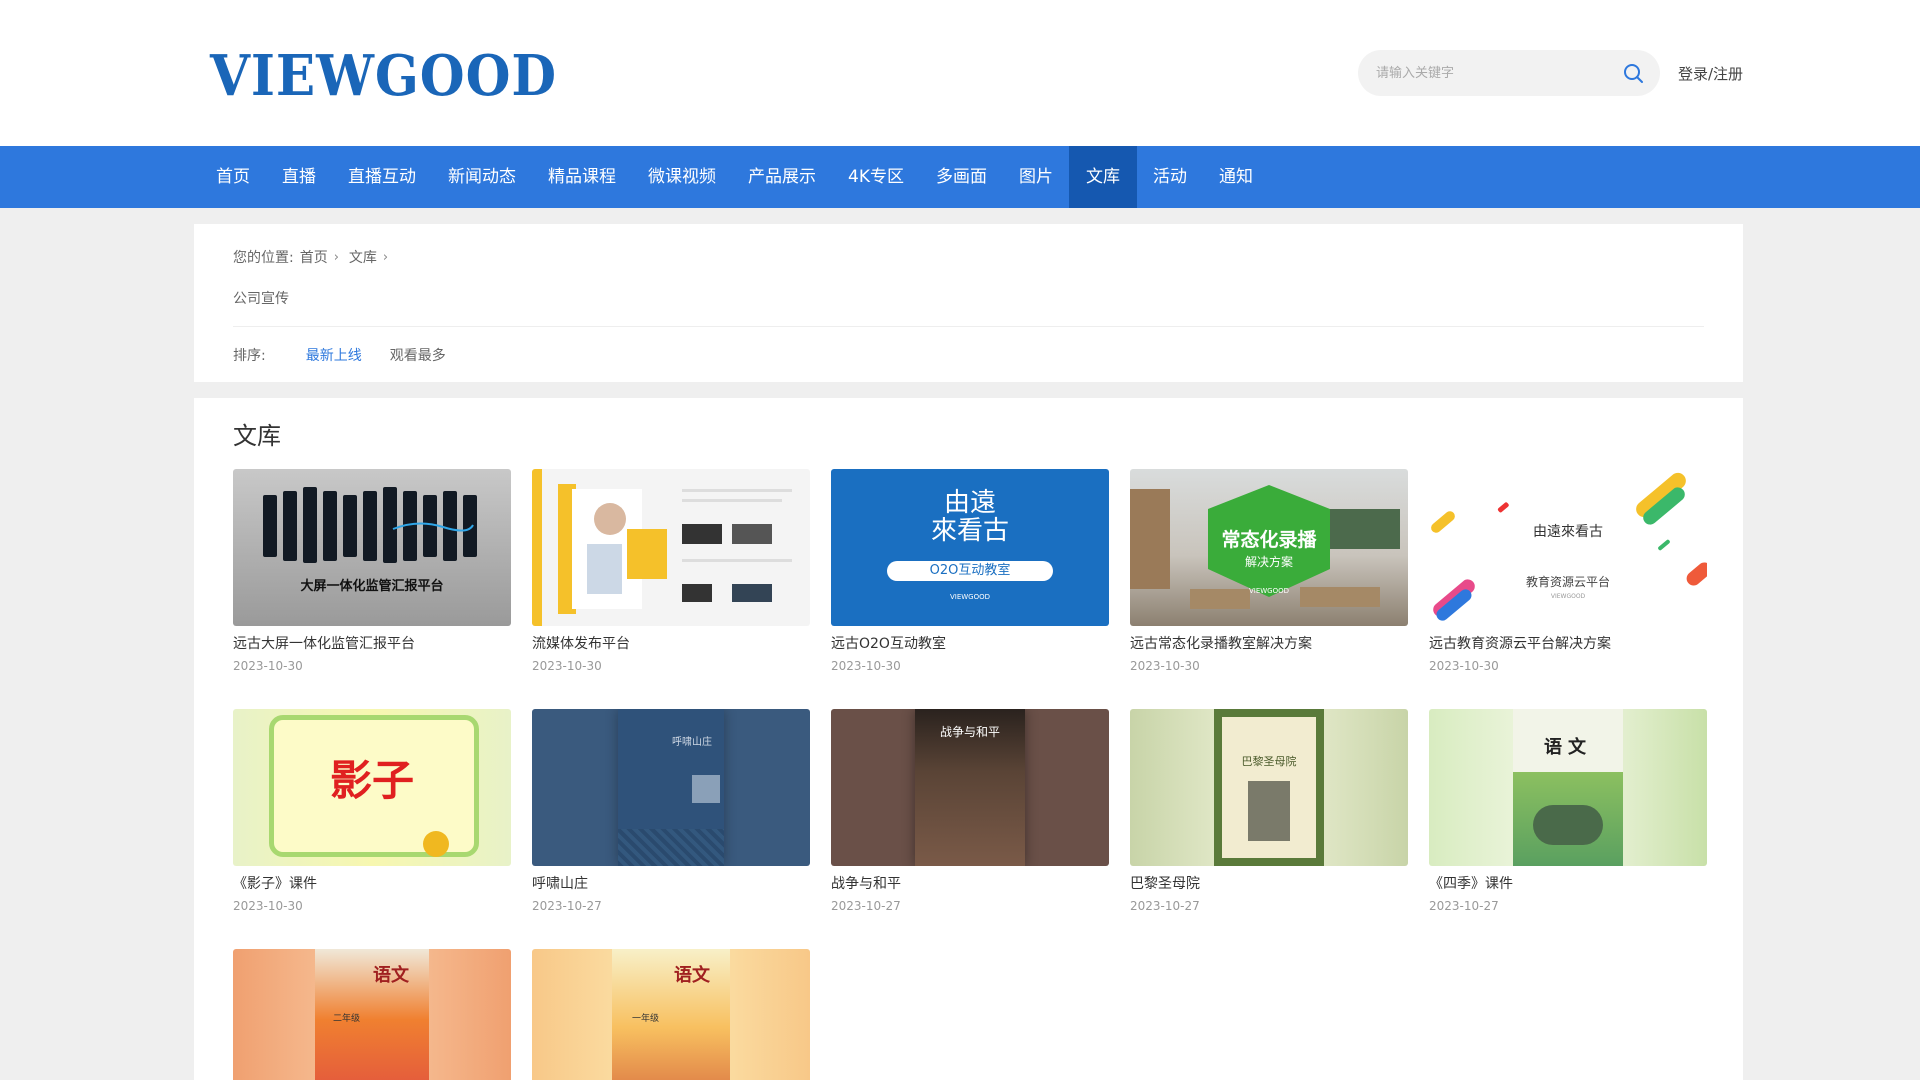  Describe the element at coordinates (961, 177) in the screenshot. I see `nav-item: 多画面` at that location.